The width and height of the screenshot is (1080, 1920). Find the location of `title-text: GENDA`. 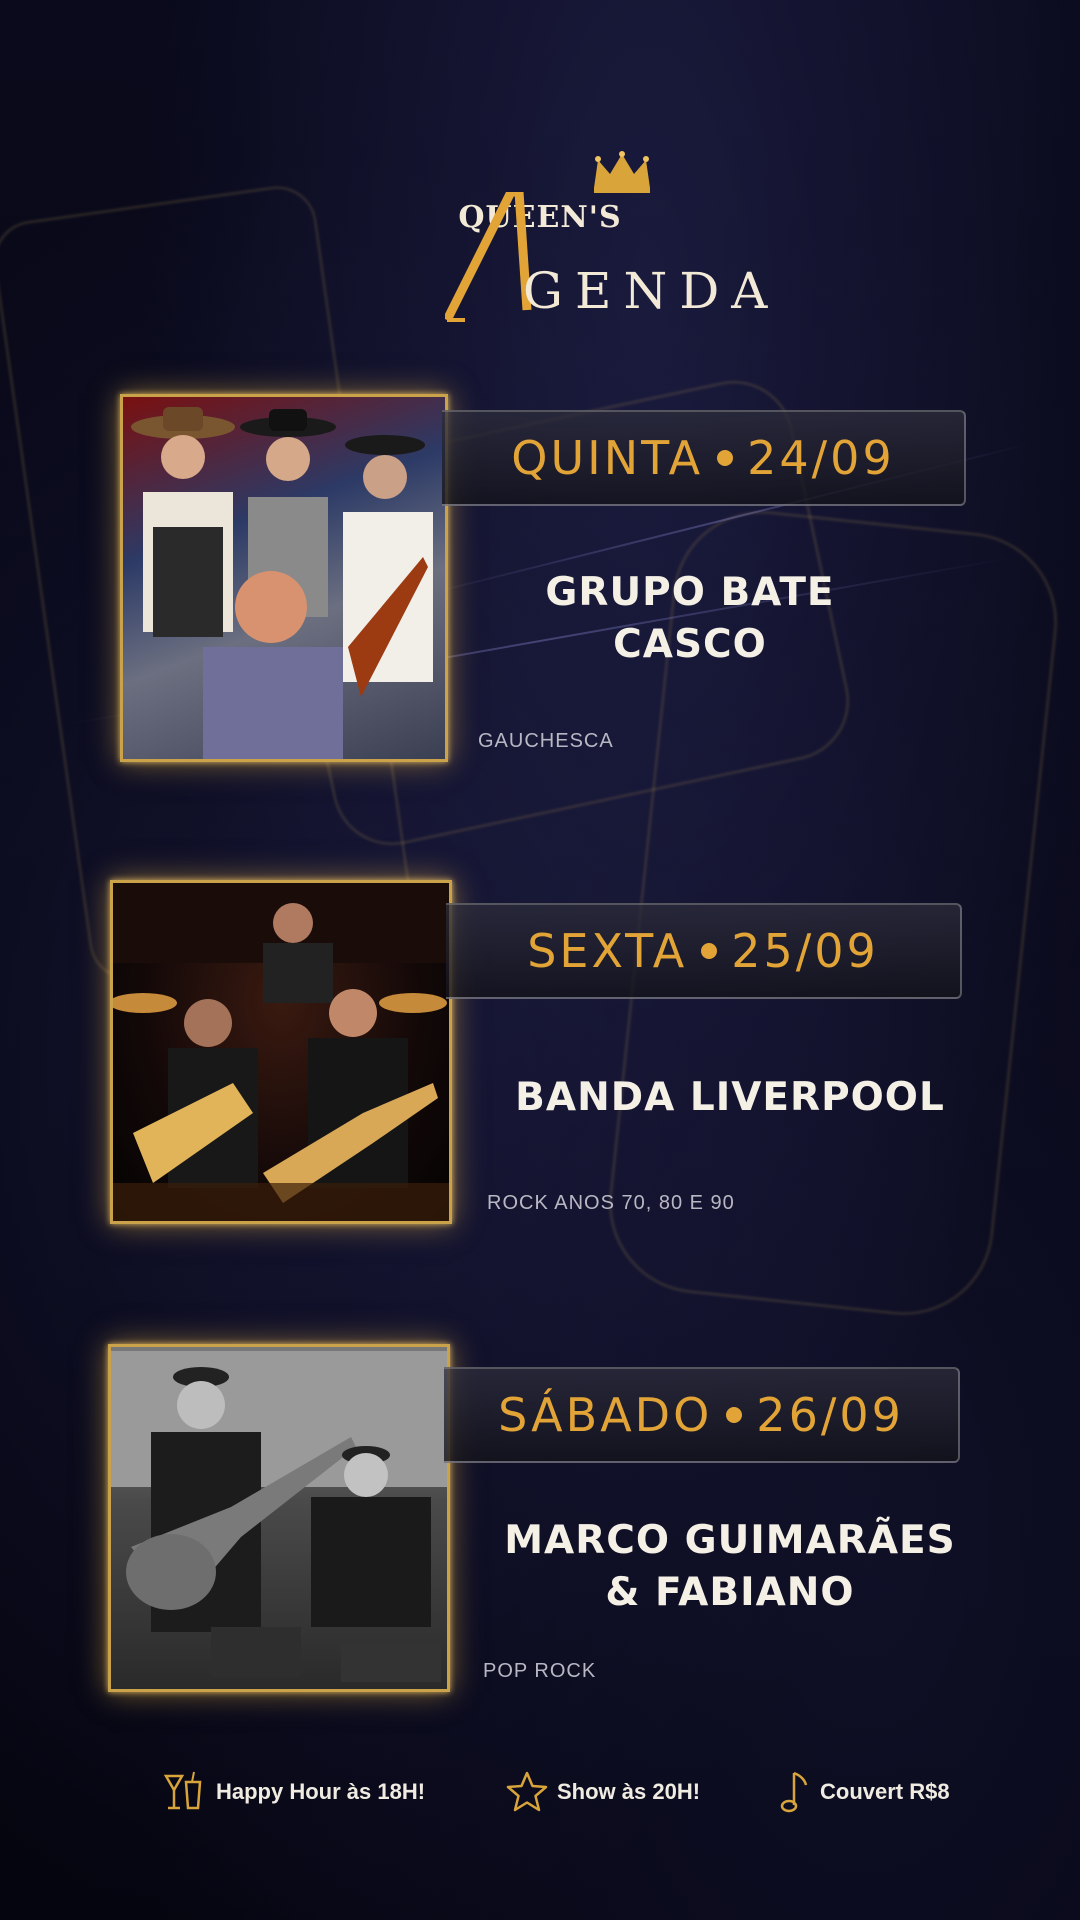

title-text: GENDA is located at coordinates (651, 291).